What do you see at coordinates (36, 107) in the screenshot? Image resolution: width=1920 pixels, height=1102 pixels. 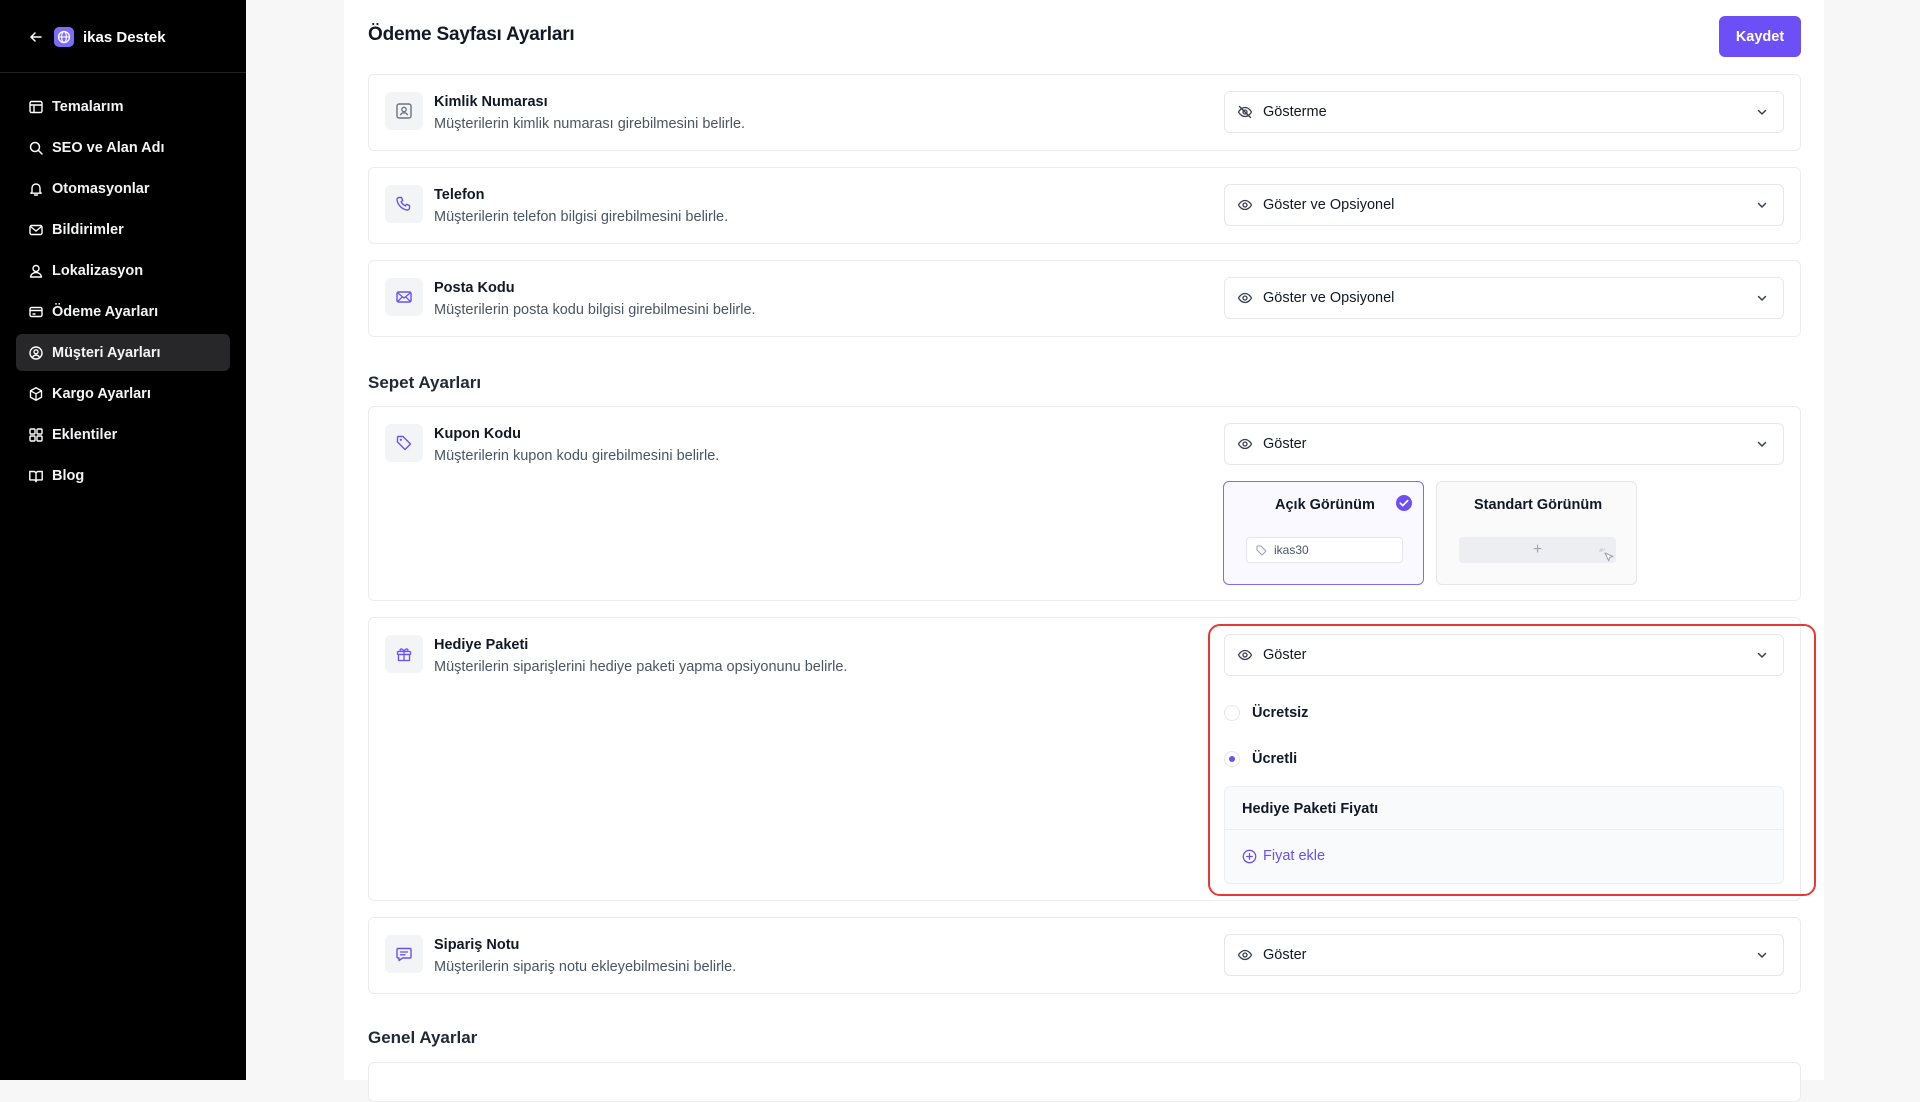 I see `layout-icon` at bounding box center [36, 107].